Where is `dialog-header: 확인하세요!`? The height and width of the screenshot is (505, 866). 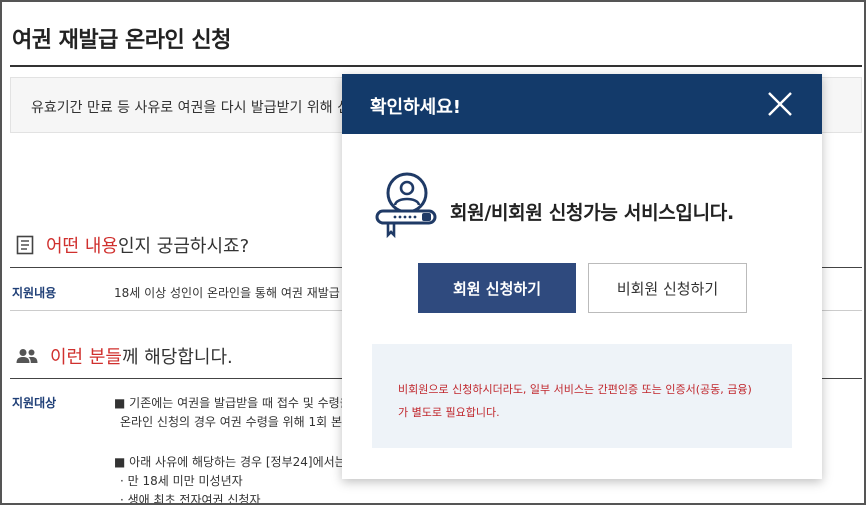 dialog-header: 확인하세요! is located at coordinates (582, 104).